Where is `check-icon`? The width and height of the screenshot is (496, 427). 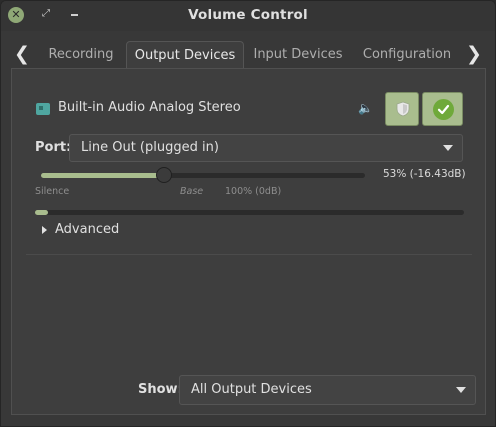 check-icon is located at coordinates (443, 109).